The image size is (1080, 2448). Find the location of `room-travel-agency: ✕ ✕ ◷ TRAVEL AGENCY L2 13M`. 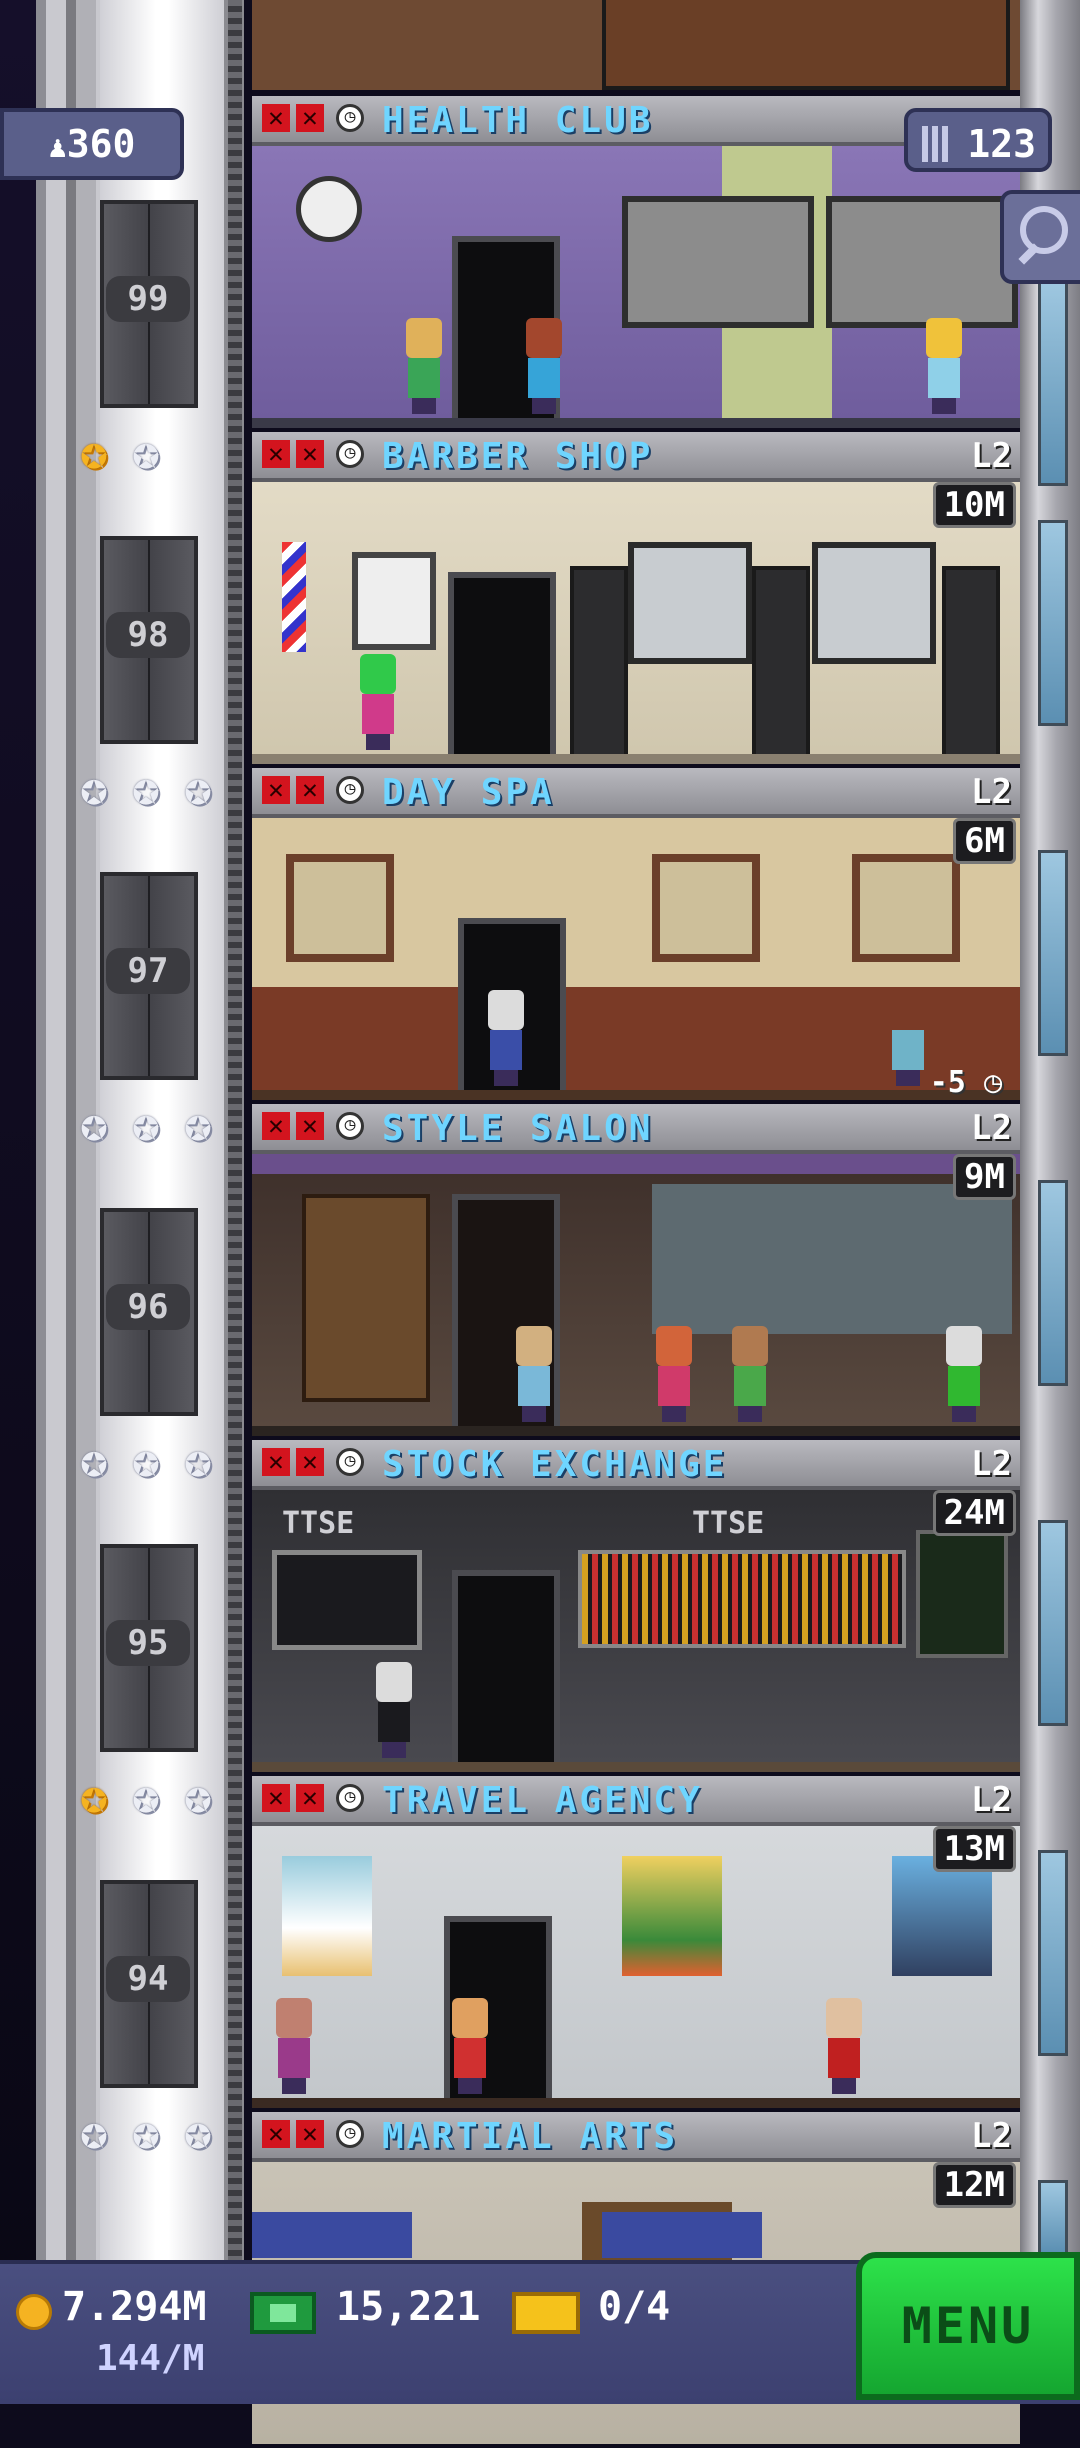

room-travel-agency: ✕ ✕ ◷ TRAVEL AGENCY L2 13M is located at coordinates (636, 1944).